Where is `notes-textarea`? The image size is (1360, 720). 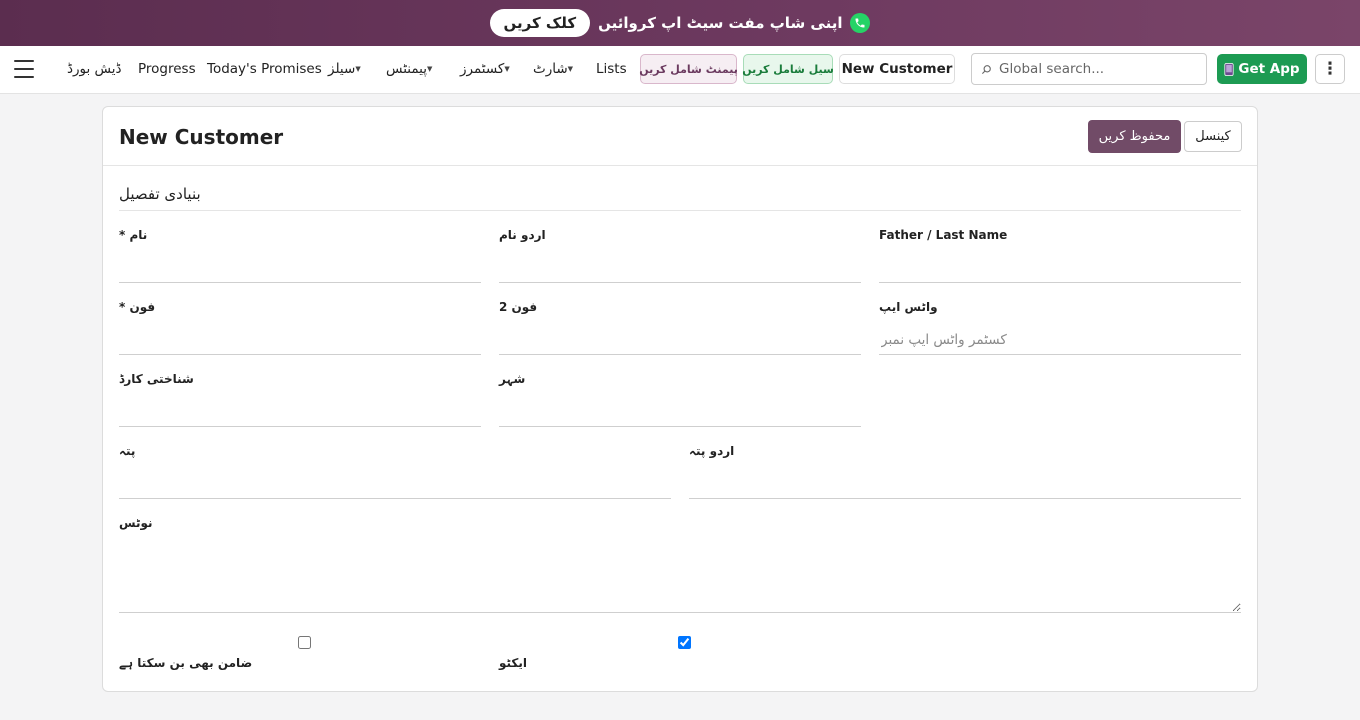
notes-textarea is located at coordinates (680, 575).